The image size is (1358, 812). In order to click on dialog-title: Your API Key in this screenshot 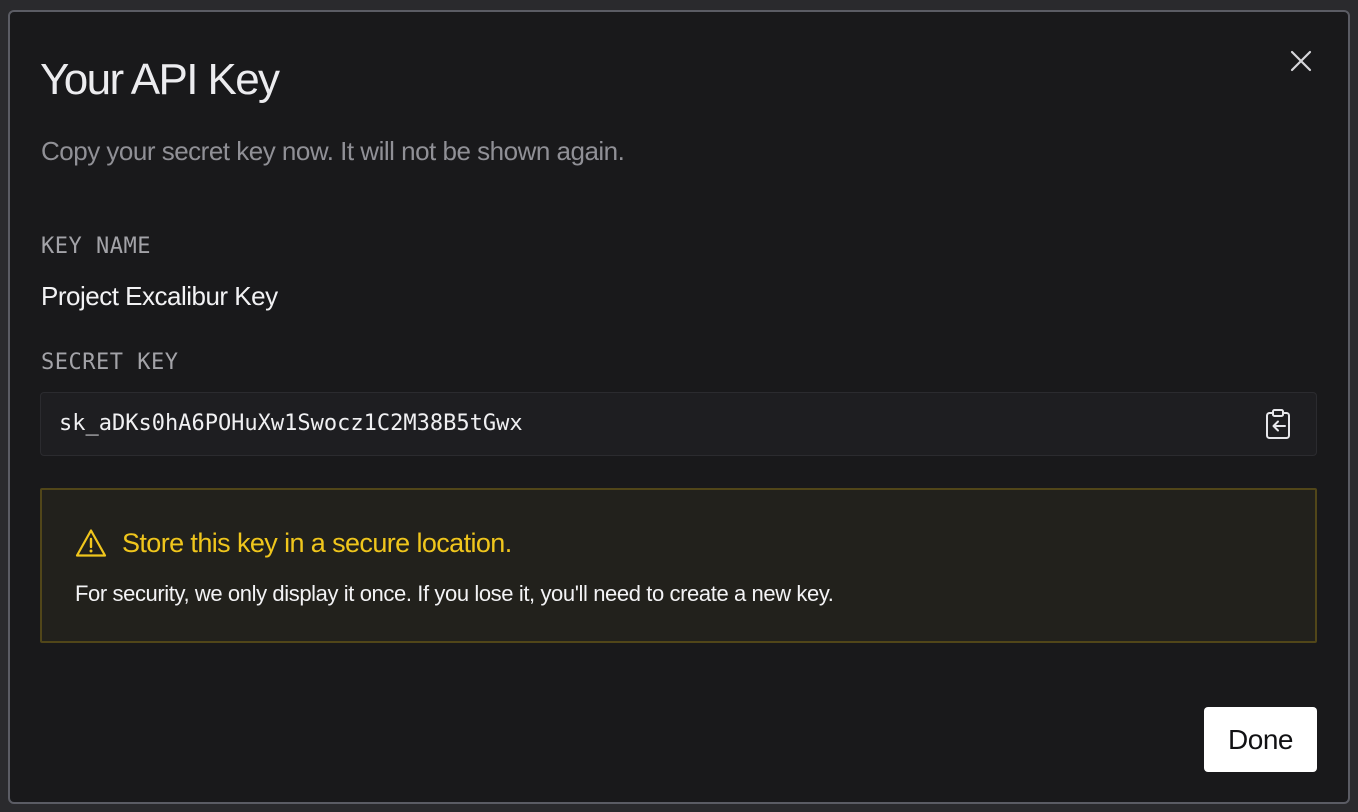, I will do `click(160, 79)`.